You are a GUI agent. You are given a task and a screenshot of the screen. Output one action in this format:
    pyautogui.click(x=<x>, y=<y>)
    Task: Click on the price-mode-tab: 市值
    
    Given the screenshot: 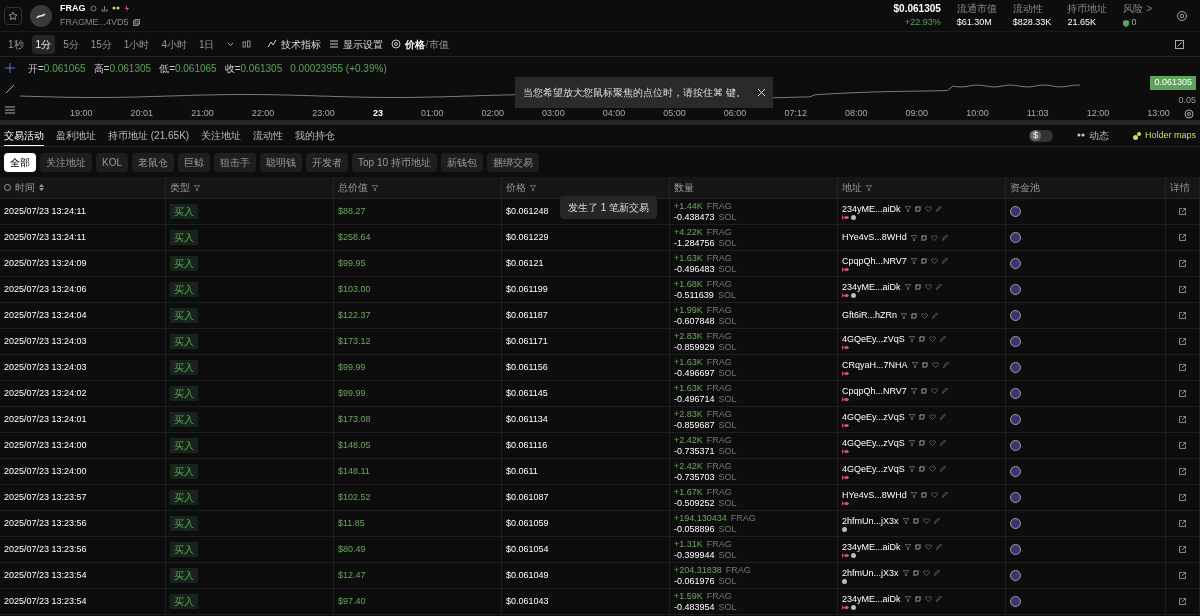 What is the action you would take?
    pyautogui.click(x=439, y=44)
    